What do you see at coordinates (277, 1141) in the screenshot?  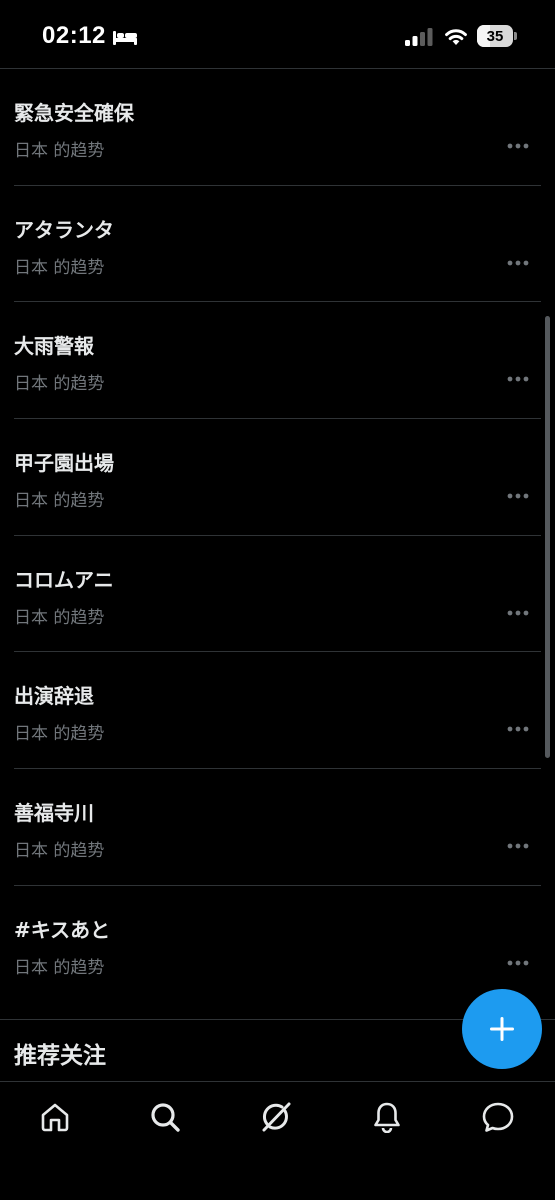 I see `bottom-nav` at bounding box center [277, 1141].